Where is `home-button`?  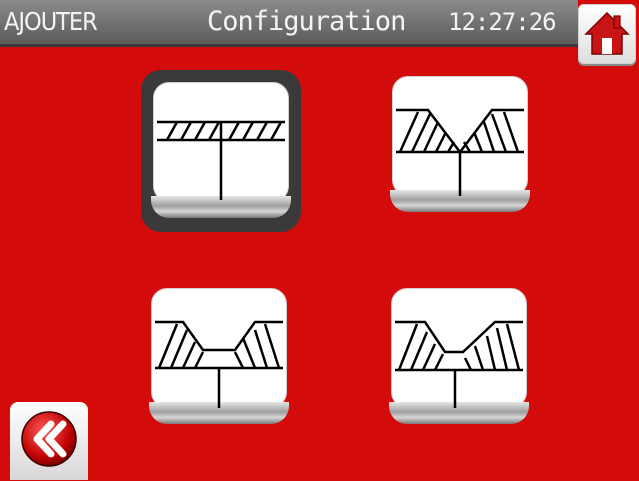
home-button is located at coordinates (607, 34).